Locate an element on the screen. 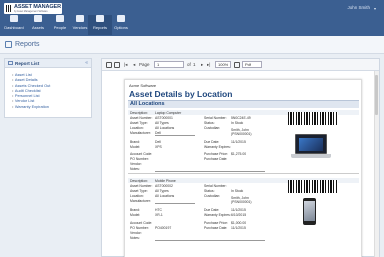 Image resolution: width=384 pixels, height=257 pixels. chevron-down-icon: ▾ is located at coordinates (375, 8).